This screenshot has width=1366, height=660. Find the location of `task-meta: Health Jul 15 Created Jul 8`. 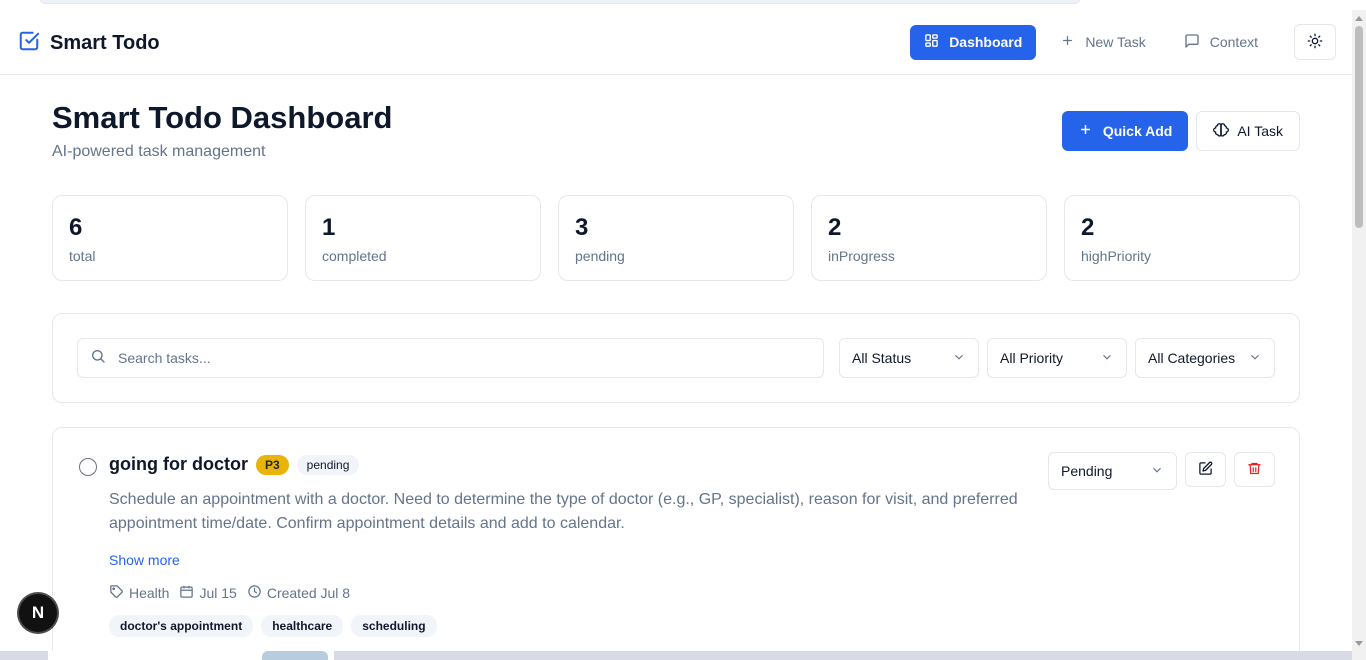

task-meta: Health Jul 15 Created Jul 8 is located at coordinates (229, 593).